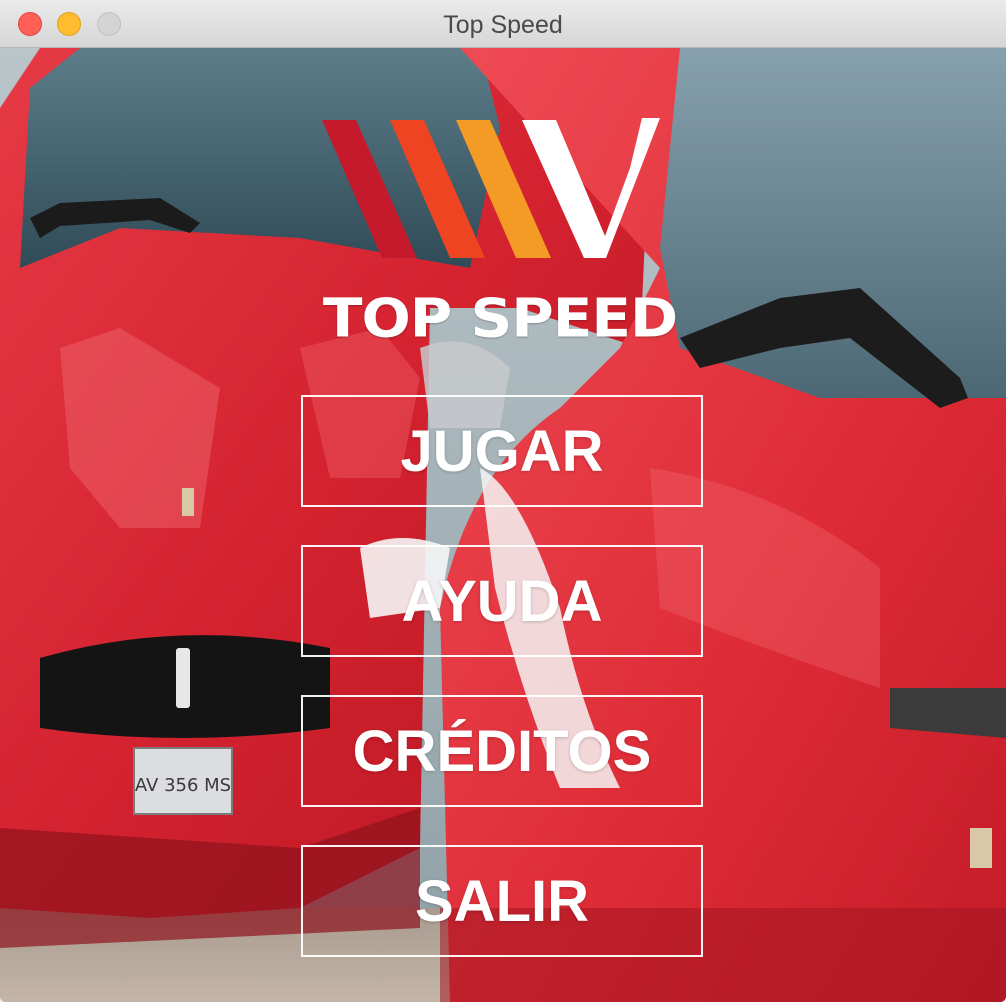  Describe the element at coordinates (500, 318) in the screenshot. I see `game-title-text: TOP SPEED` at that location.